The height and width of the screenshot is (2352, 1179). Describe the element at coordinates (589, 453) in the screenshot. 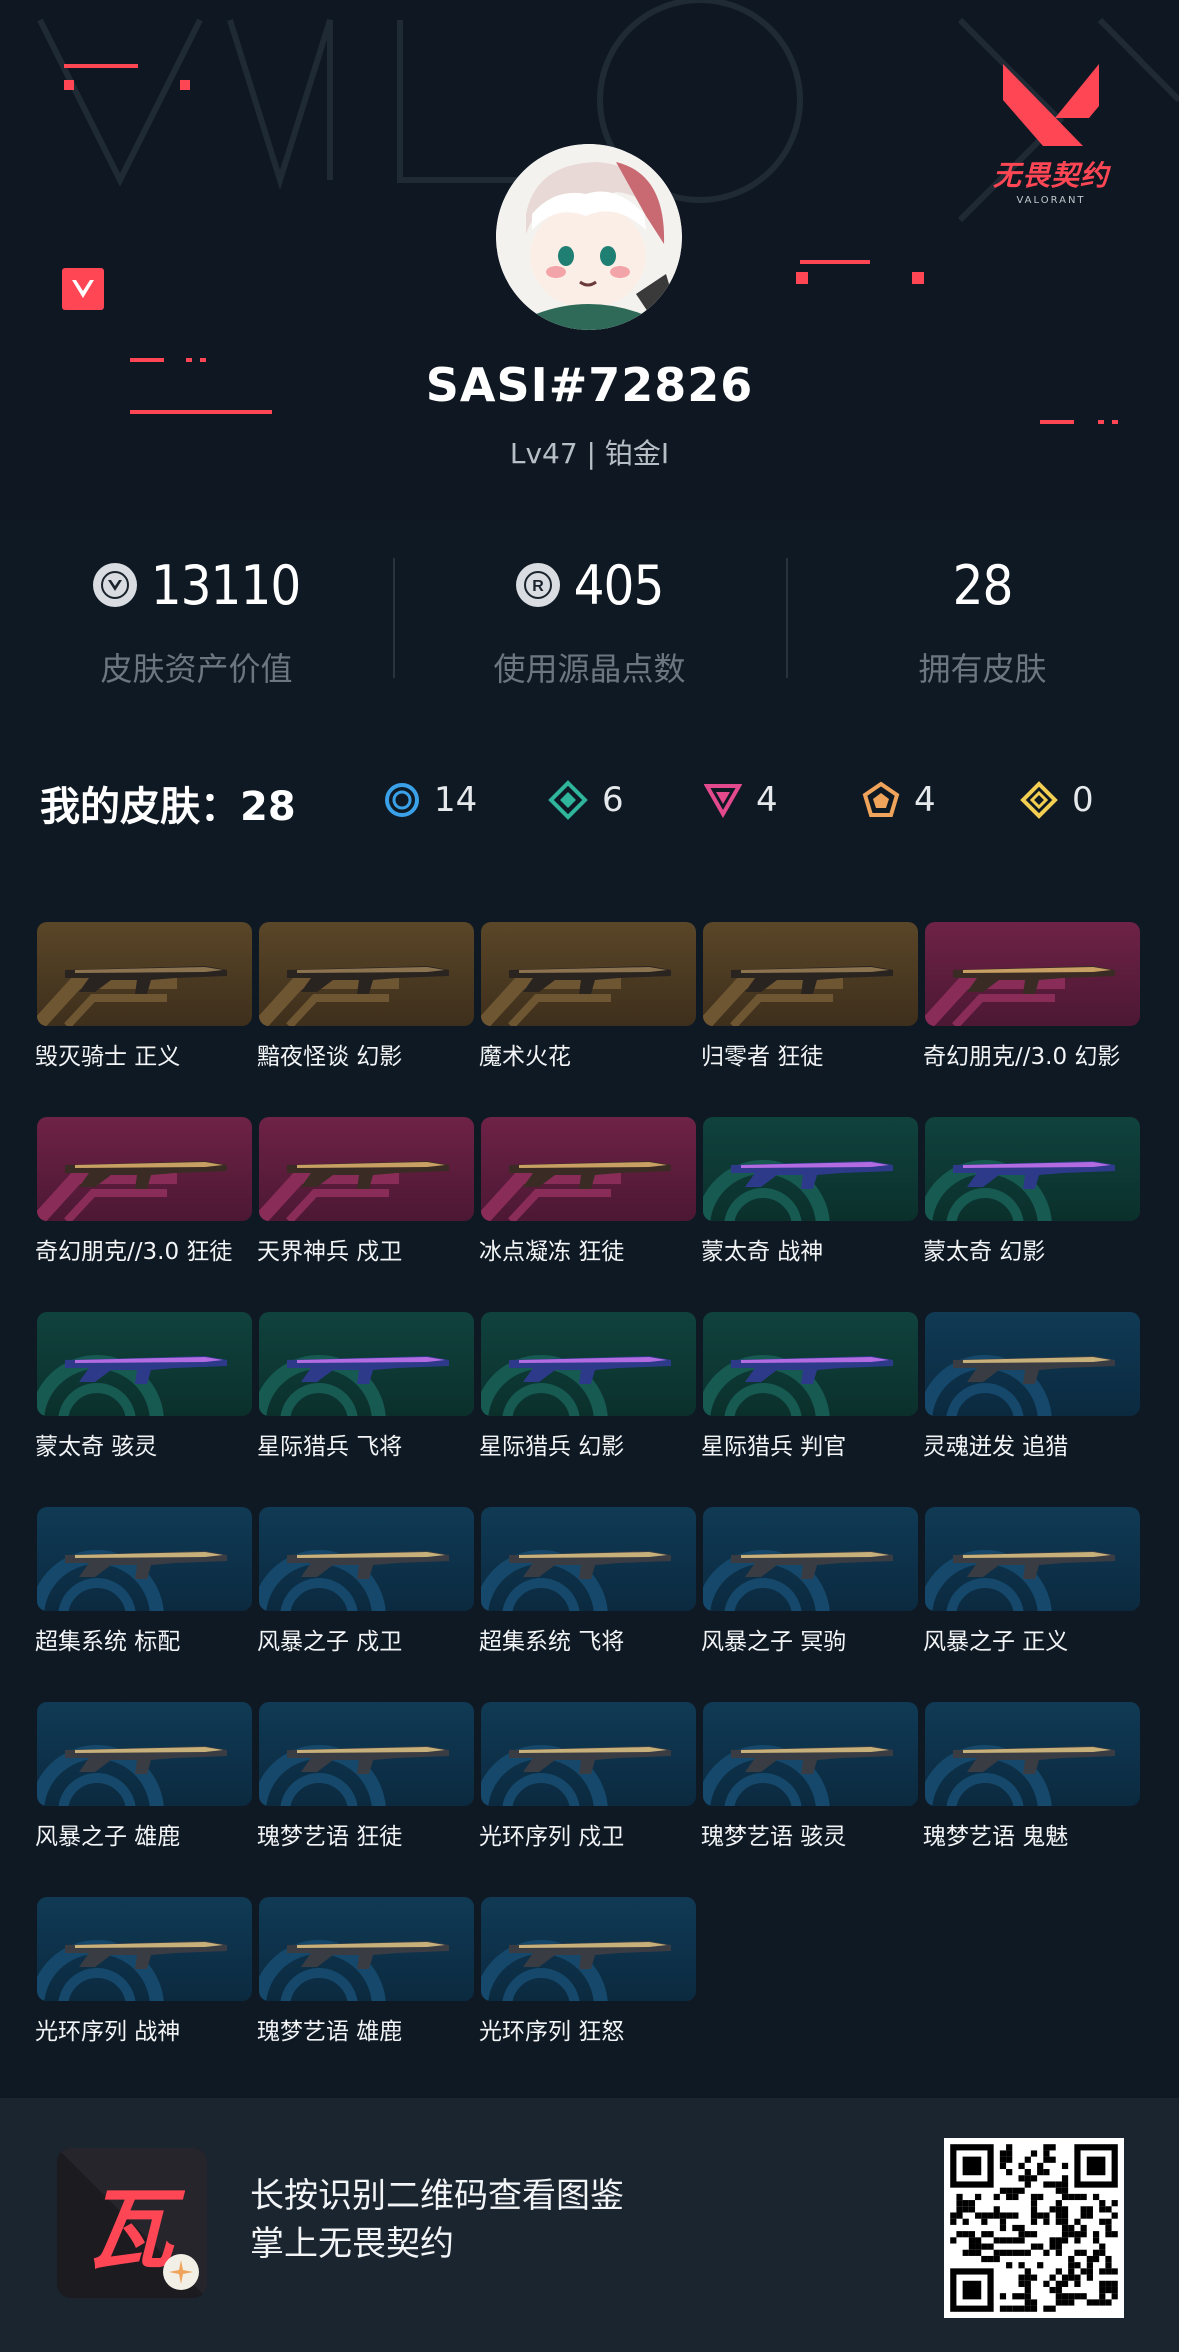

I see `level-rank: Lv47 | 铂金I` at that location.